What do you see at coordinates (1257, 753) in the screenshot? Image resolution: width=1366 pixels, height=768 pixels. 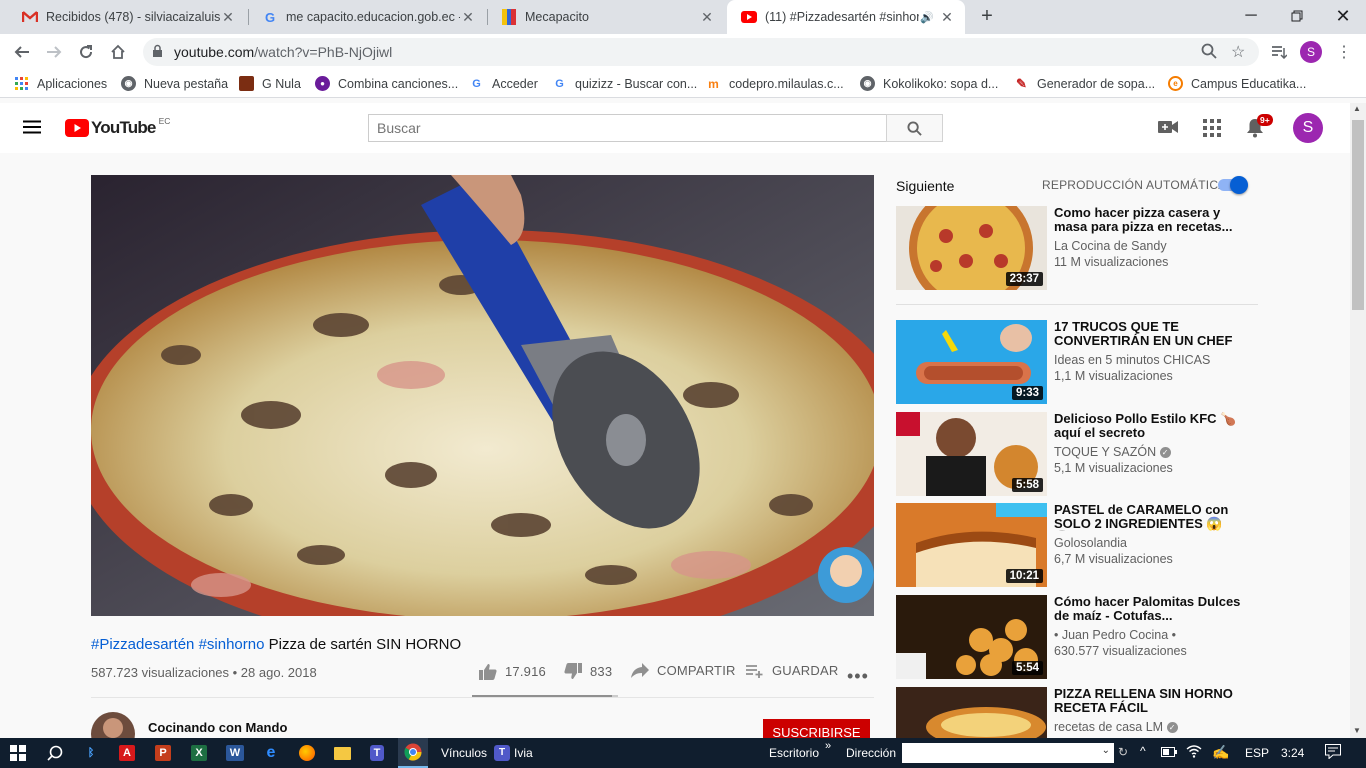 I see `language-indicator: ESP` at bounding box center [1257, 753].